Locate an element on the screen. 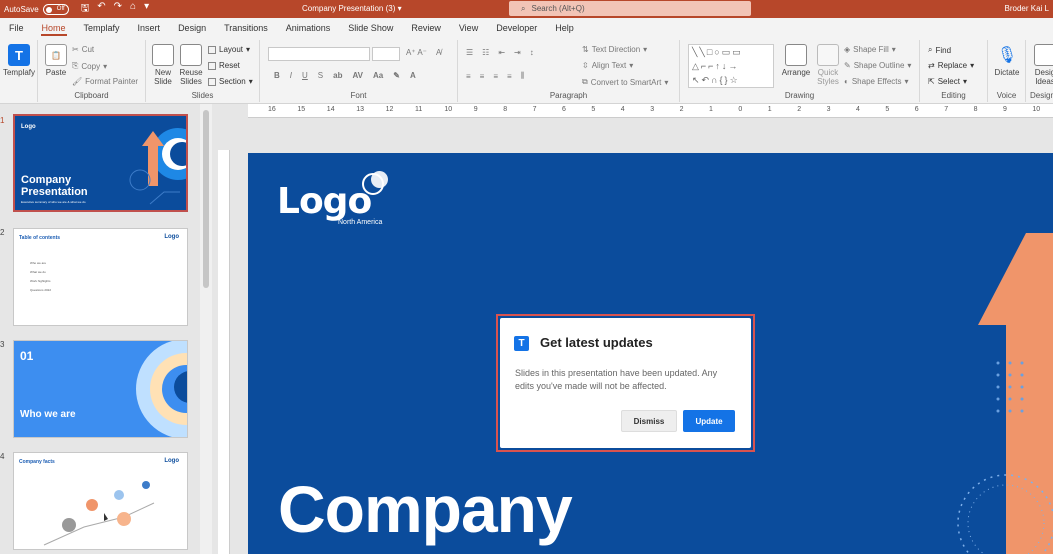  document-title: Company Presentation (3) ▾ is located at coordinates (352, 8).